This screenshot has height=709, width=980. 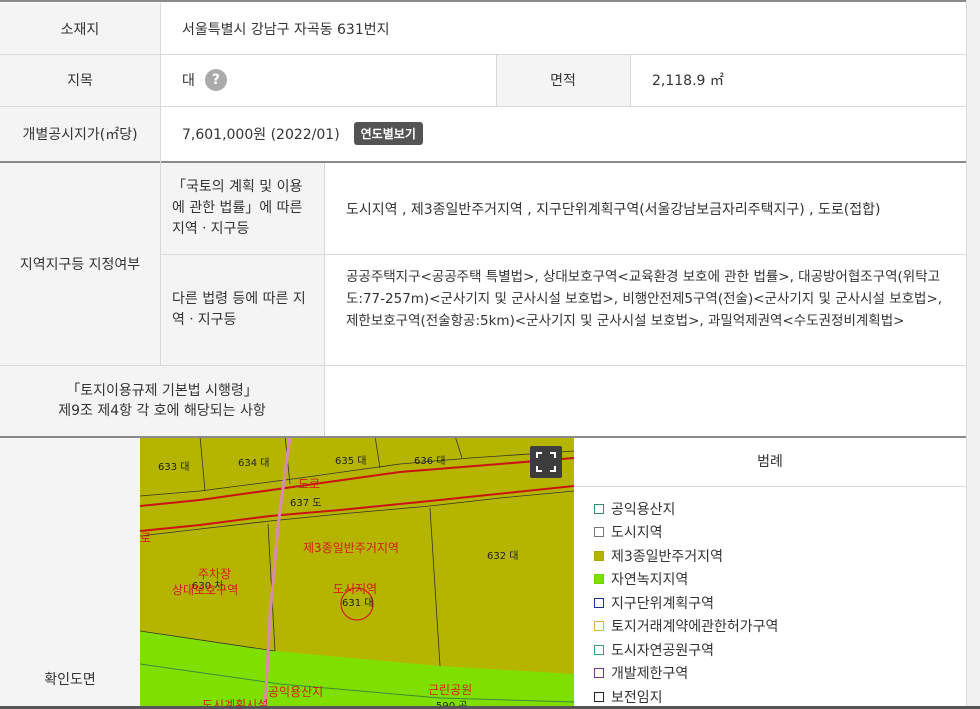 I want to click on legend-label: 도시지역, so click(x=637, y=533).